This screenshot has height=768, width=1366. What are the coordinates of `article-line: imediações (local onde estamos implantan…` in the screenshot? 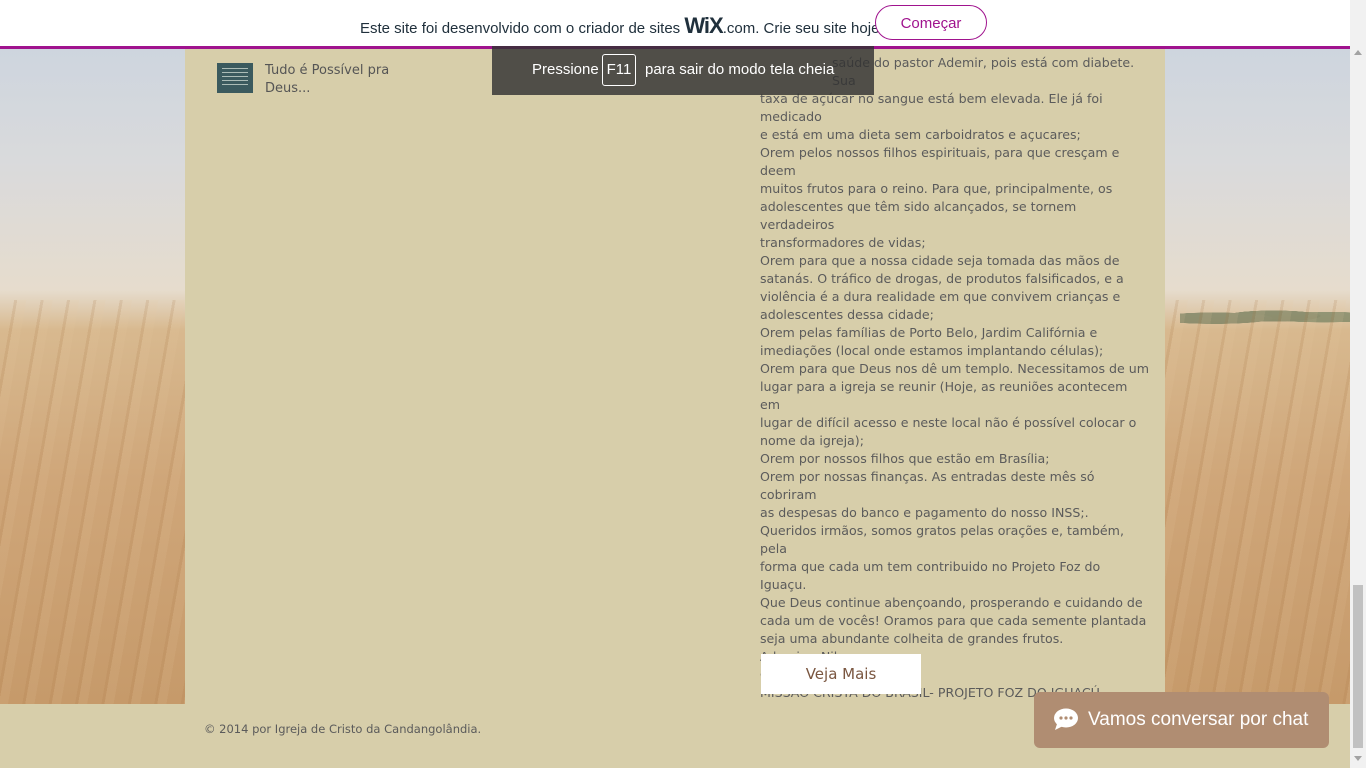 It's located at (932, 350).